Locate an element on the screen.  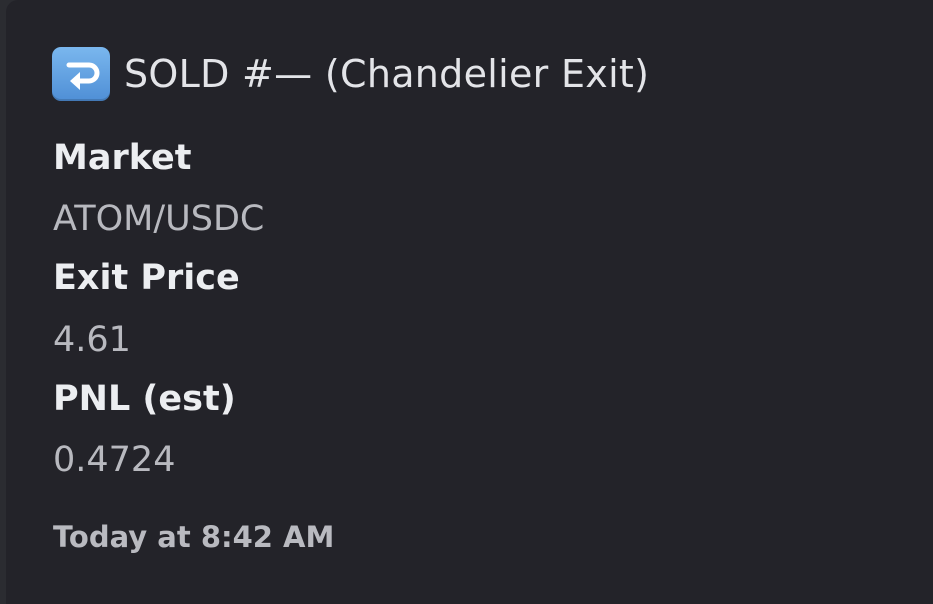
return-arrow-icon is located at coordinates (81, 74).